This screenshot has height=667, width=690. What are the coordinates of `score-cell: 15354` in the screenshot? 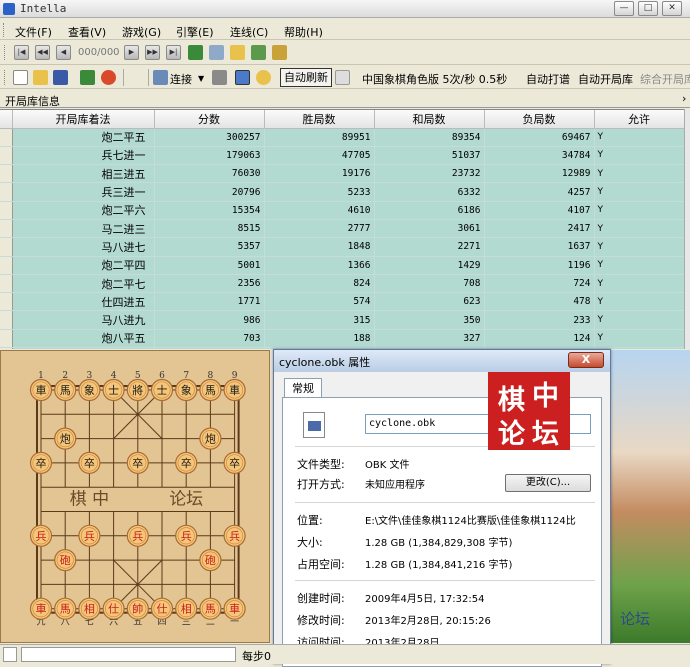 It's located at (209, 210).